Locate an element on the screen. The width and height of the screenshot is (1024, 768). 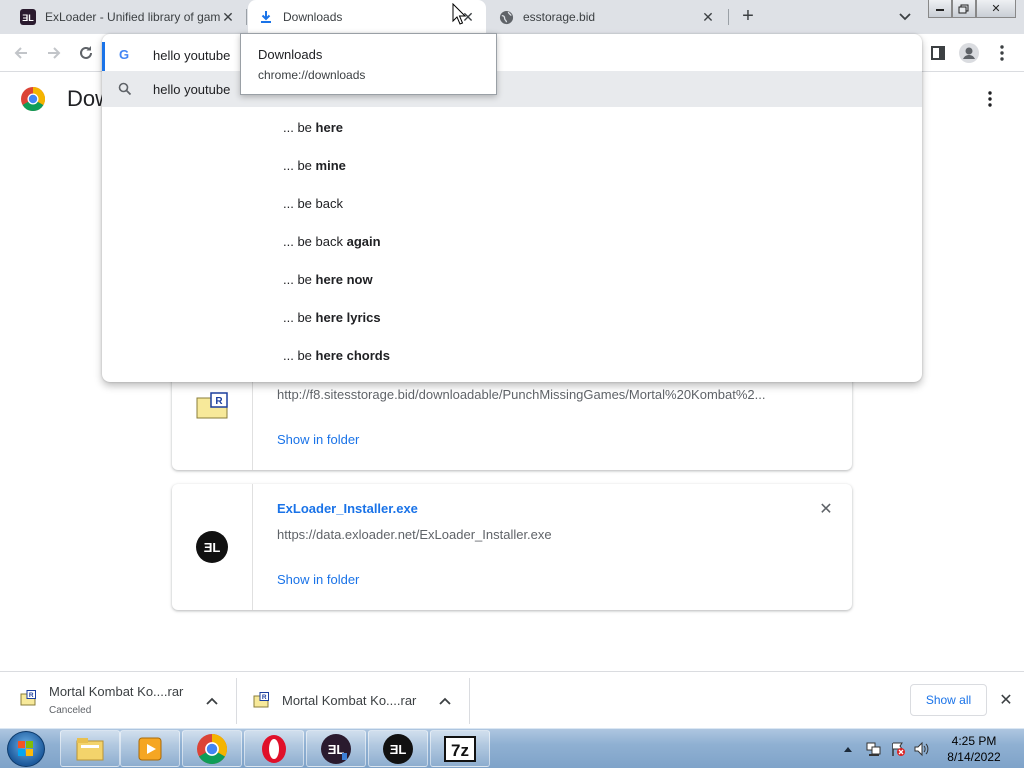
download-icon is located at coordinates (266, 17).